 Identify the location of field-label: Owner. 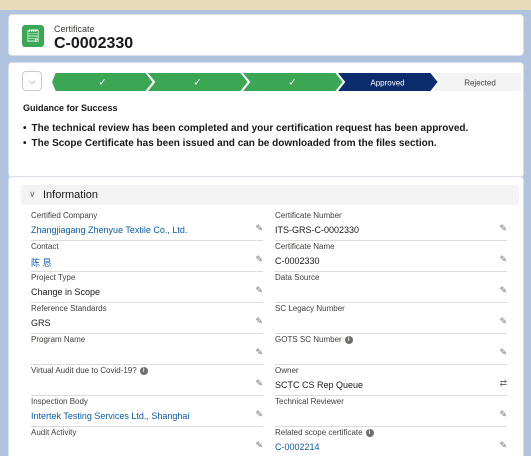
(287, 370).